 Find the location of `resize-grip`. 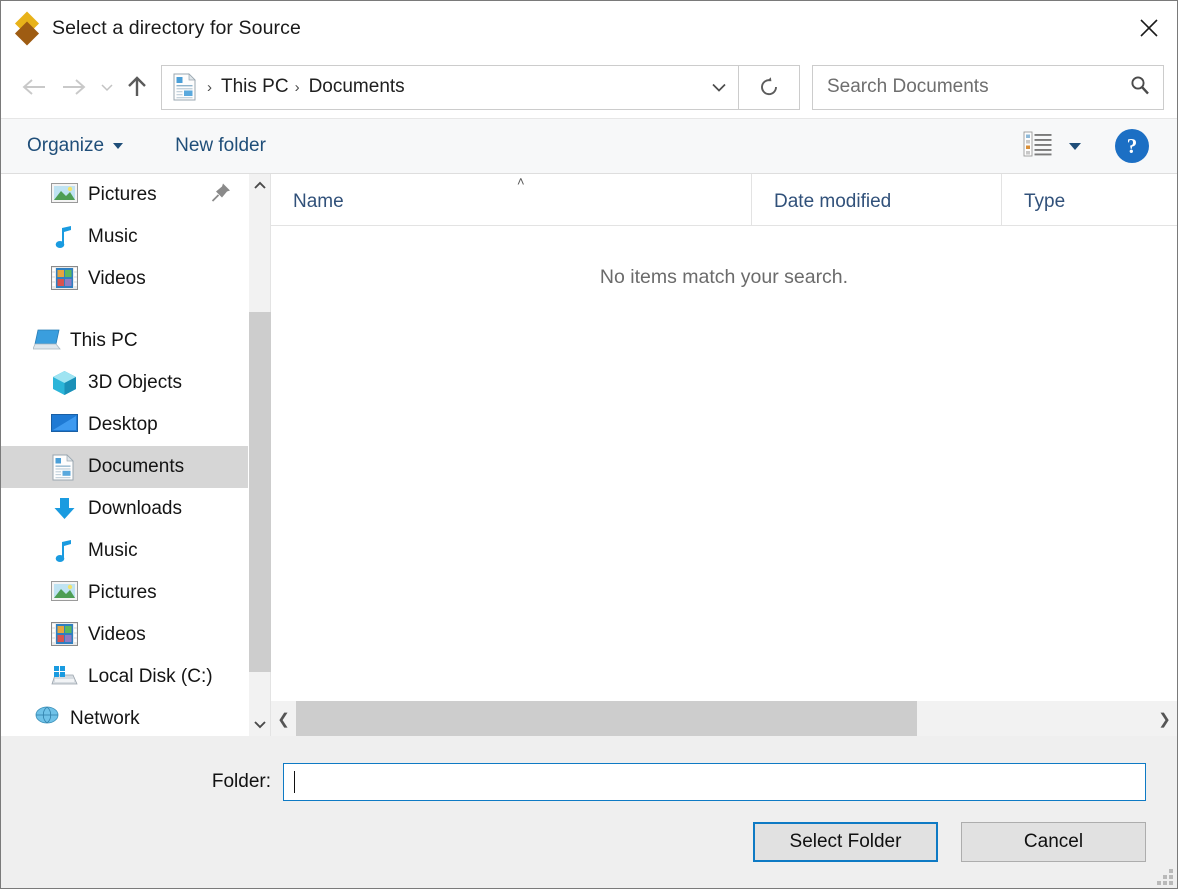

resize-grip is located at coordinates (1165, 877).